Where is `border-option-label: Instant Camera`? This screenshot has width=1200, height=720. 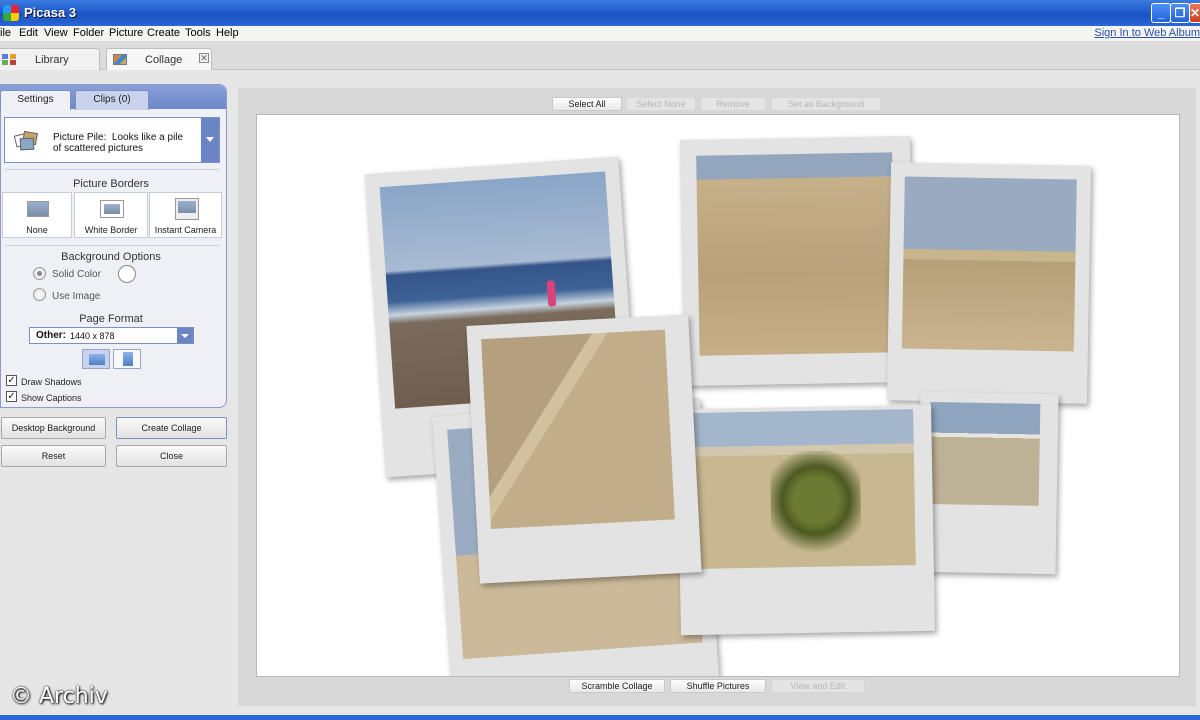
border-option-label: Instant Camera is located at coordinates (185, 230).